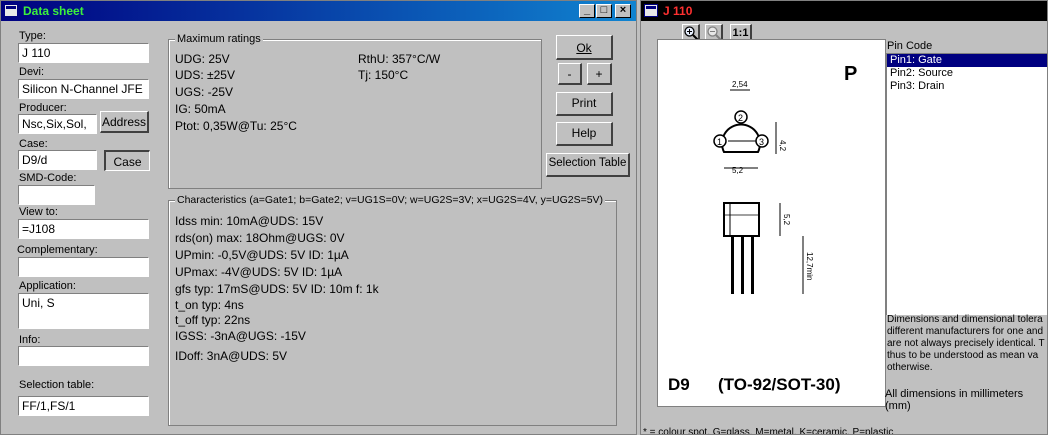  I want to click on rating-value: RthU: 357°C/W, so click(399, 59).